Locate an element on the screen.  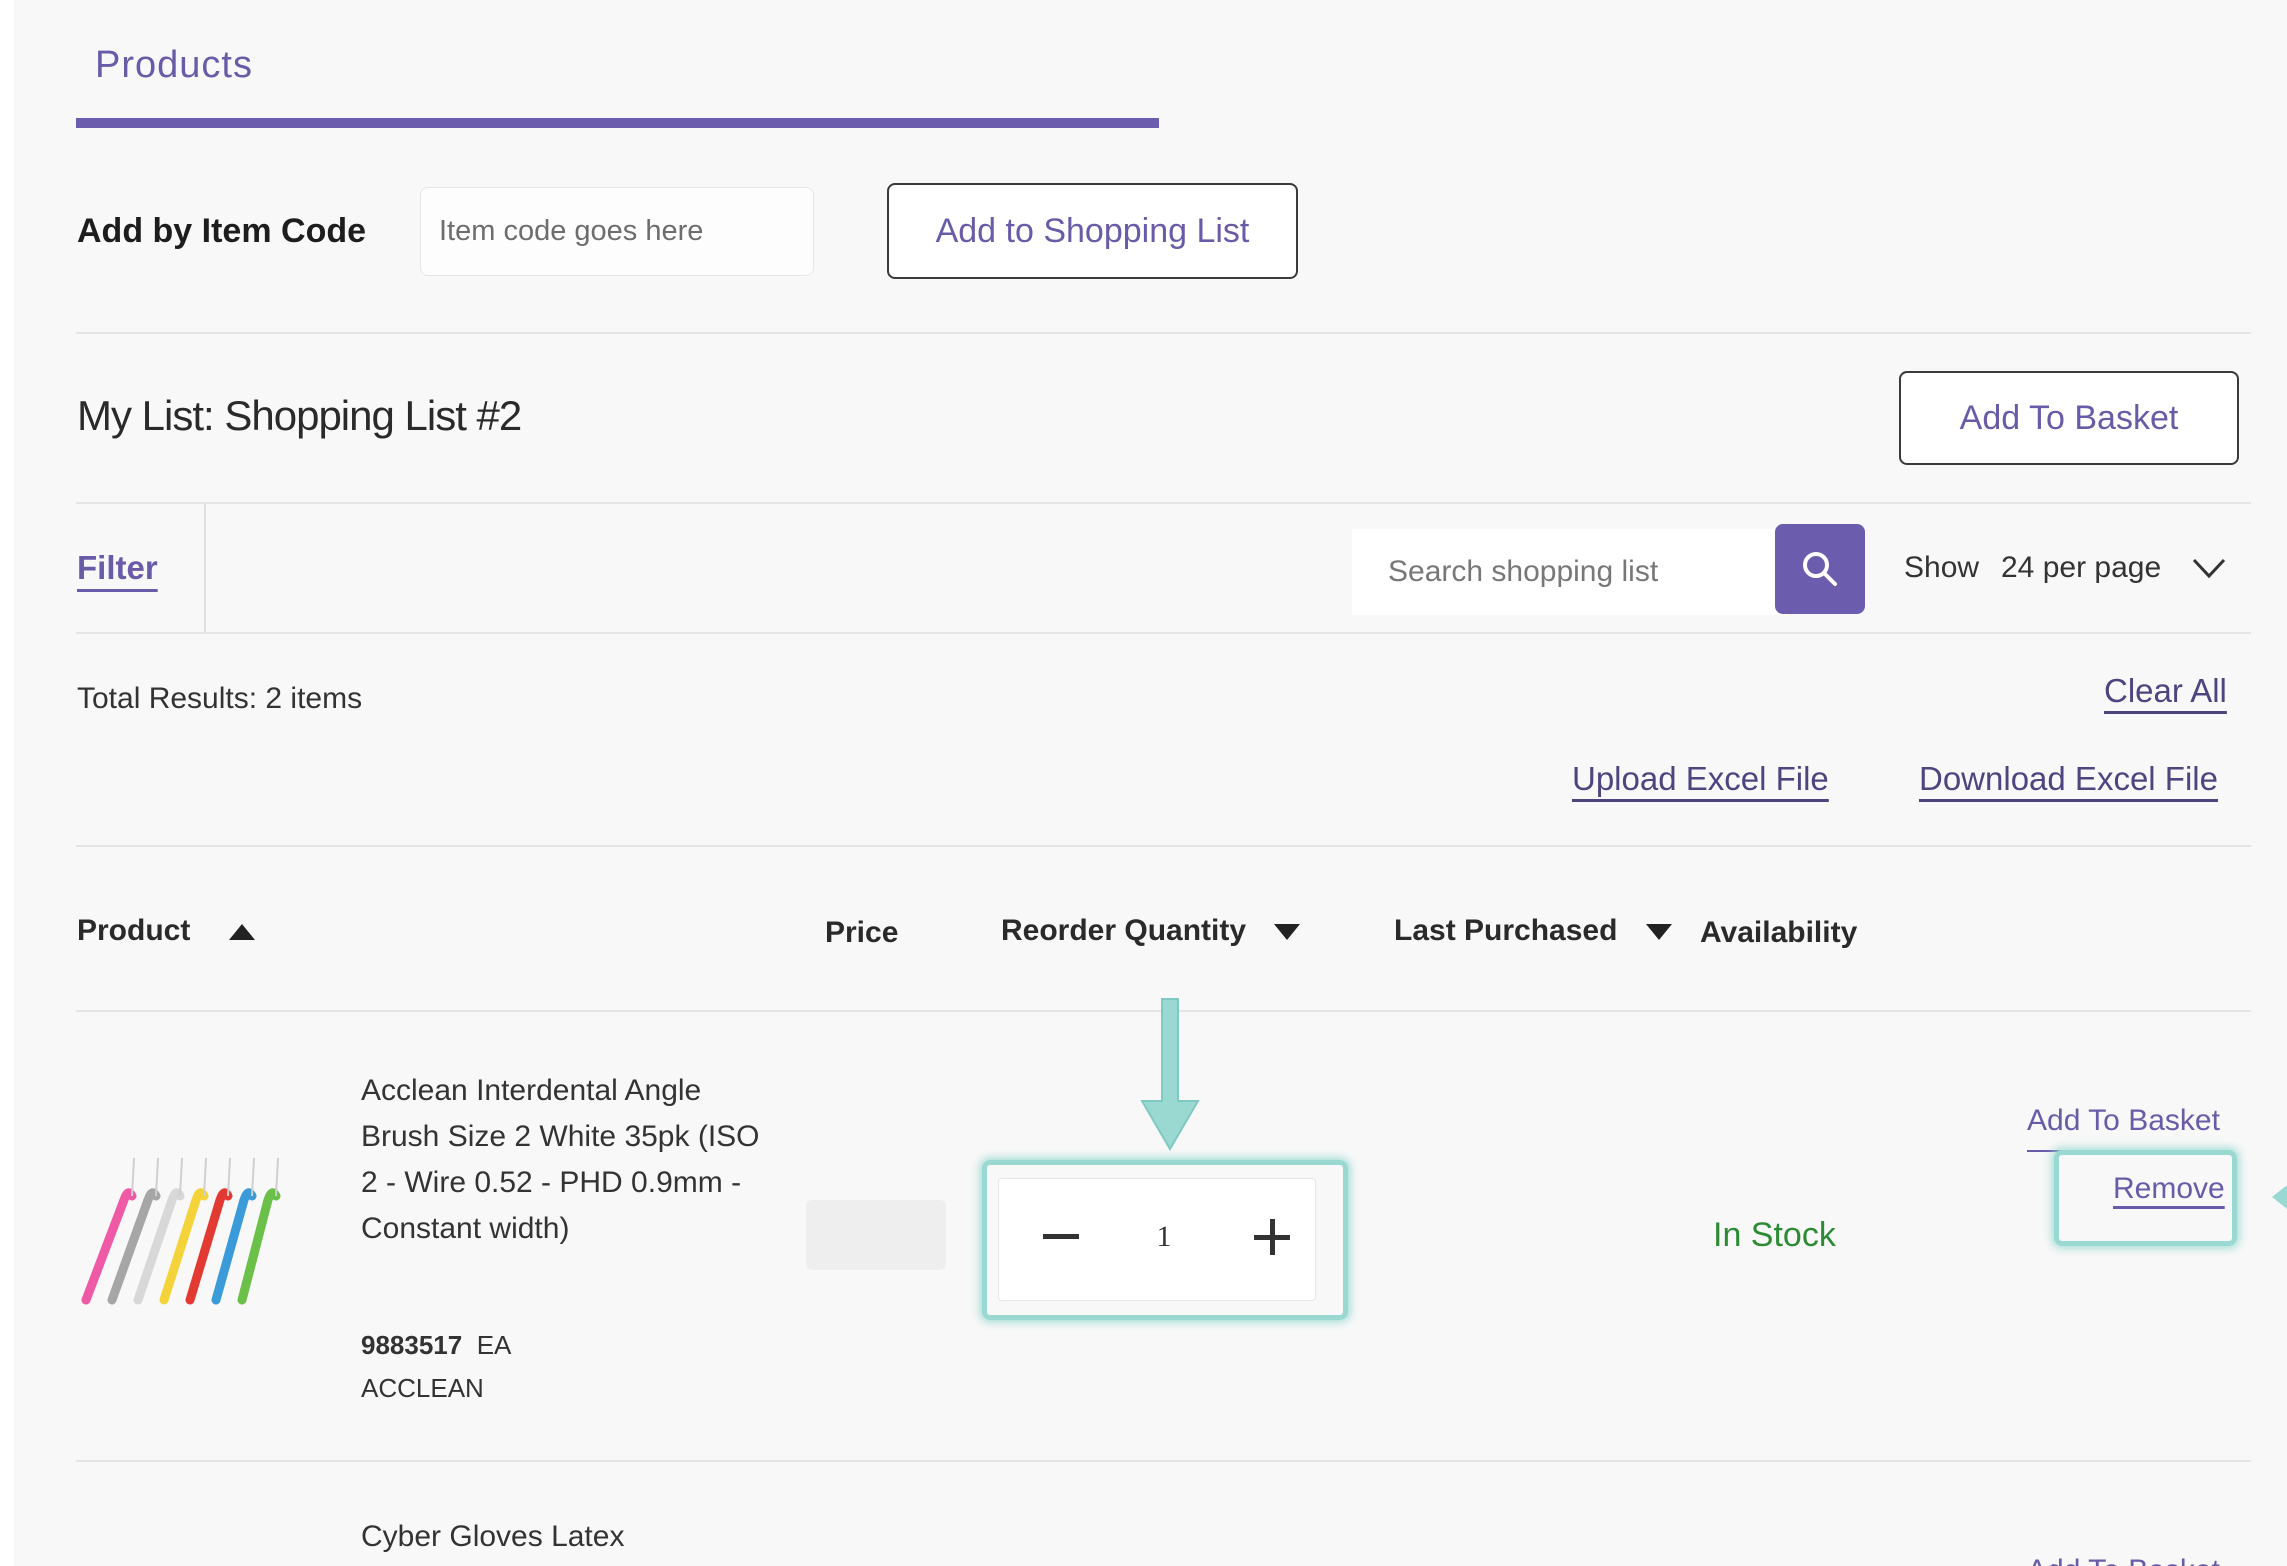
add-to-shopping-list-button: Add to Shopping List is located at coordinates (1092, 231).